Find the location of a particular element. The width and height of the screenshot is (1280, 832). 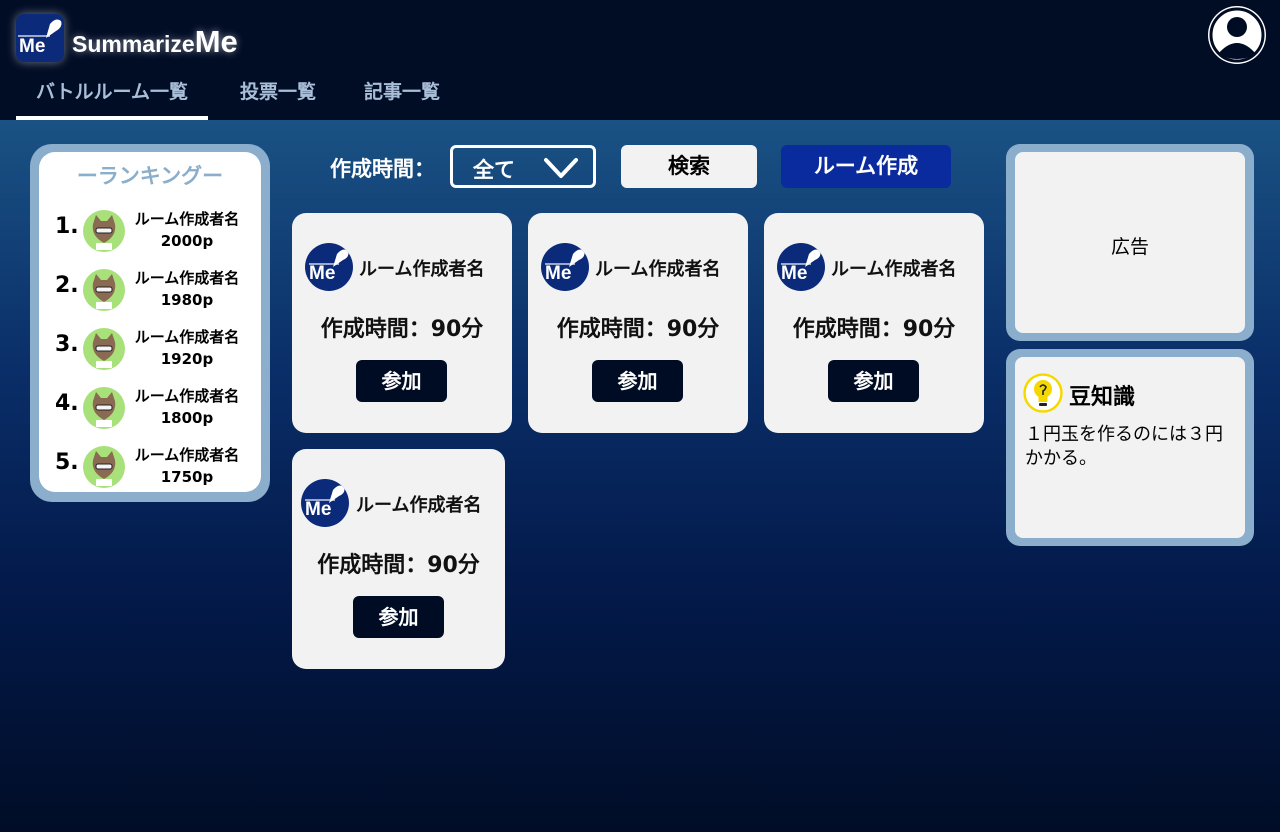

user-account-button is located at coordinates (1237, 35).